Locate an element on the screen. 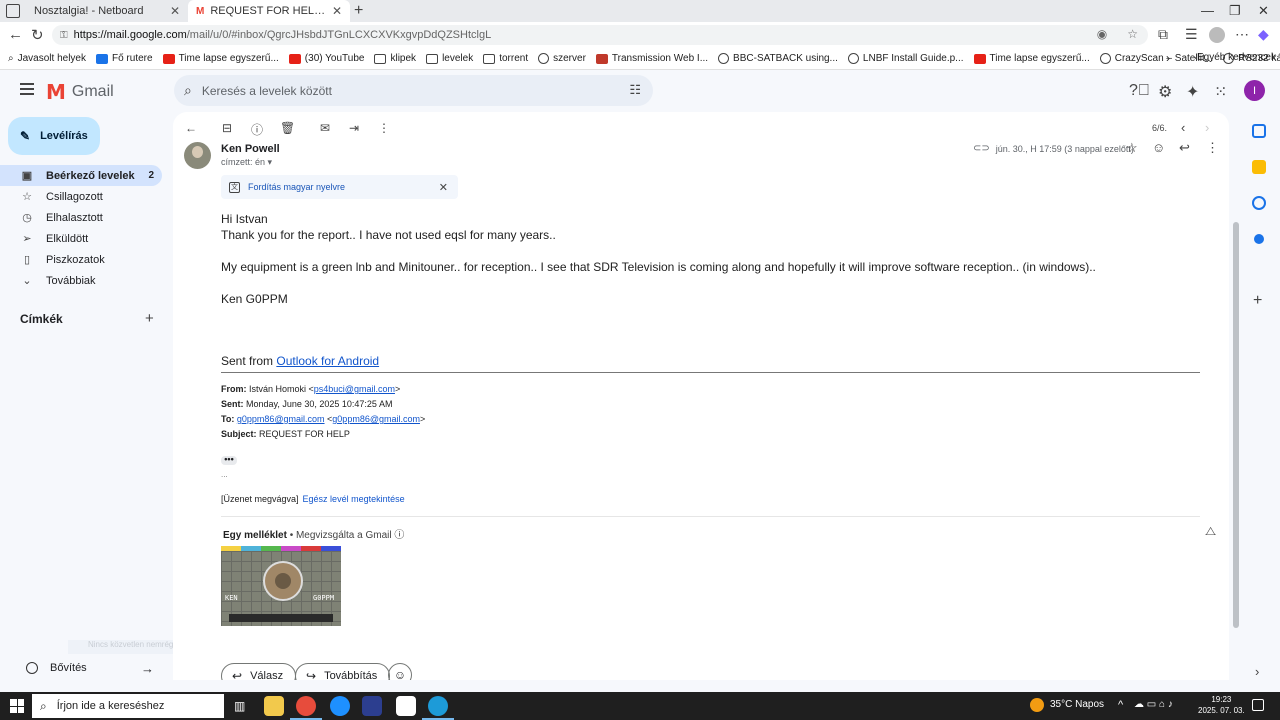 The height and width of the screenshot is (720, 1280). bookmark-item: ⌕ Javasolt helyek is located at coordinates (47, 58).